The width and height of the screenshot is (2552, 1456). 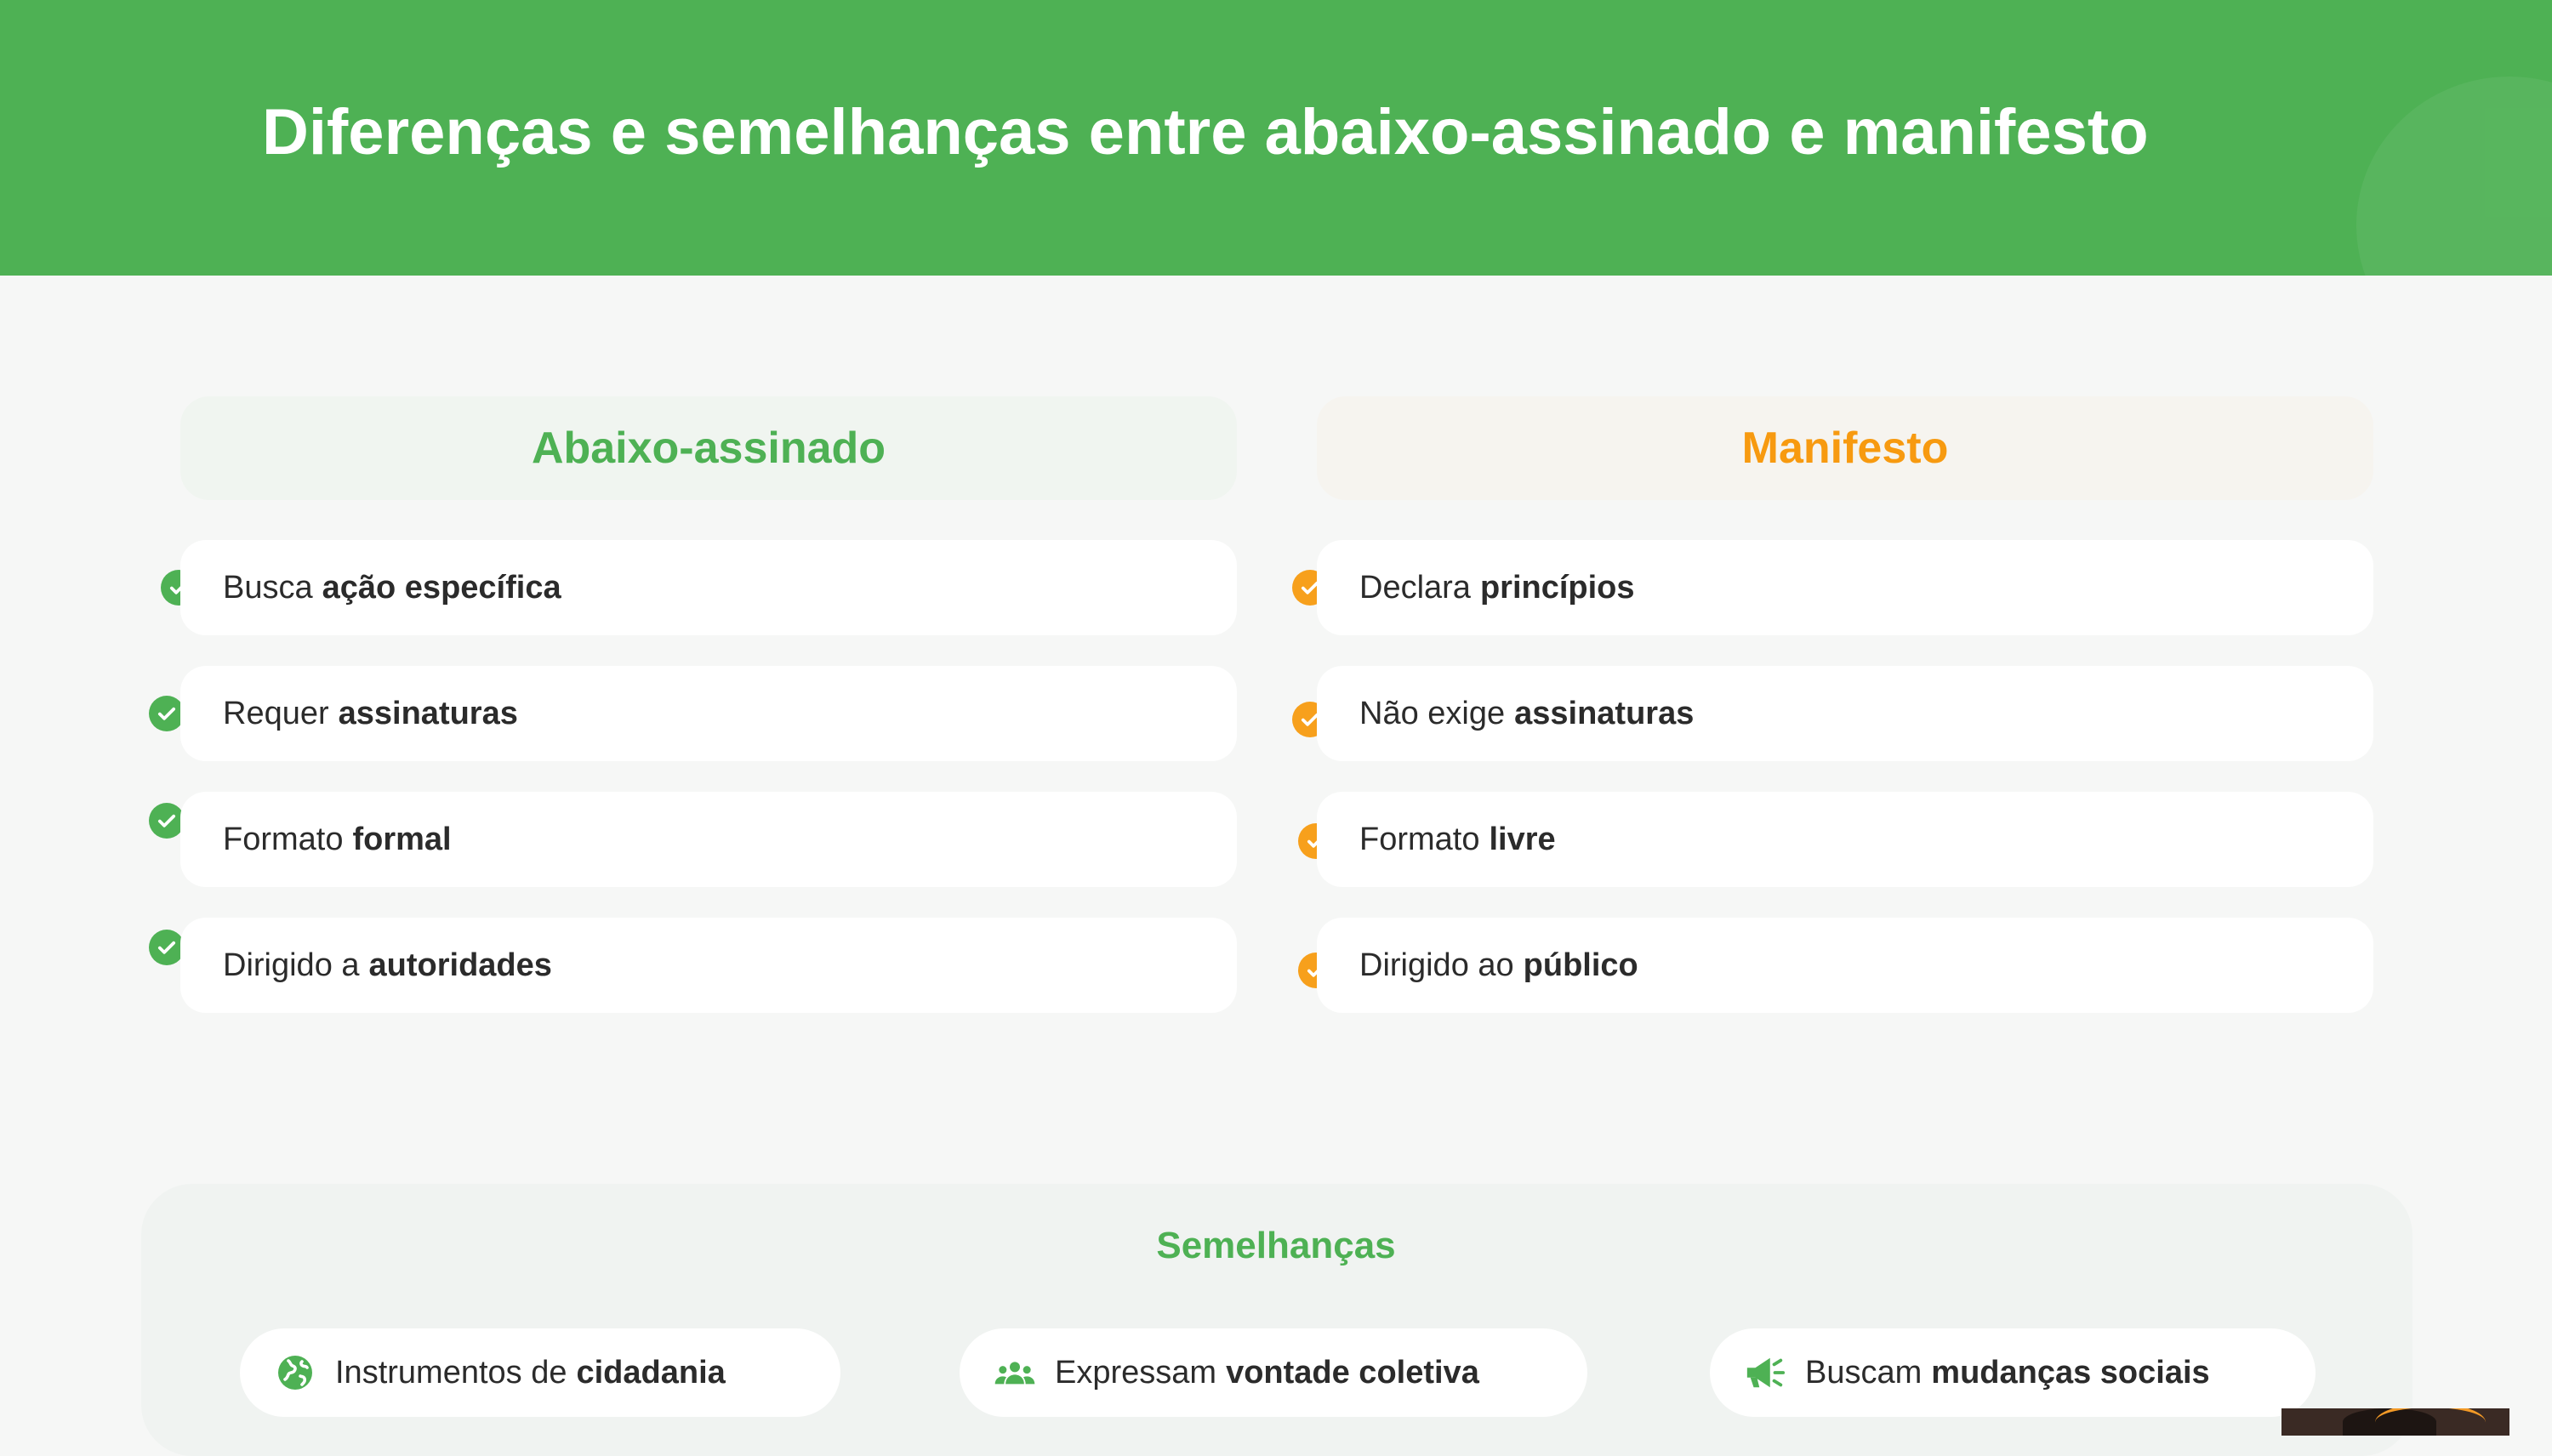 I want to click on list-item: Busca ação específica, so click(x=708, y=587).